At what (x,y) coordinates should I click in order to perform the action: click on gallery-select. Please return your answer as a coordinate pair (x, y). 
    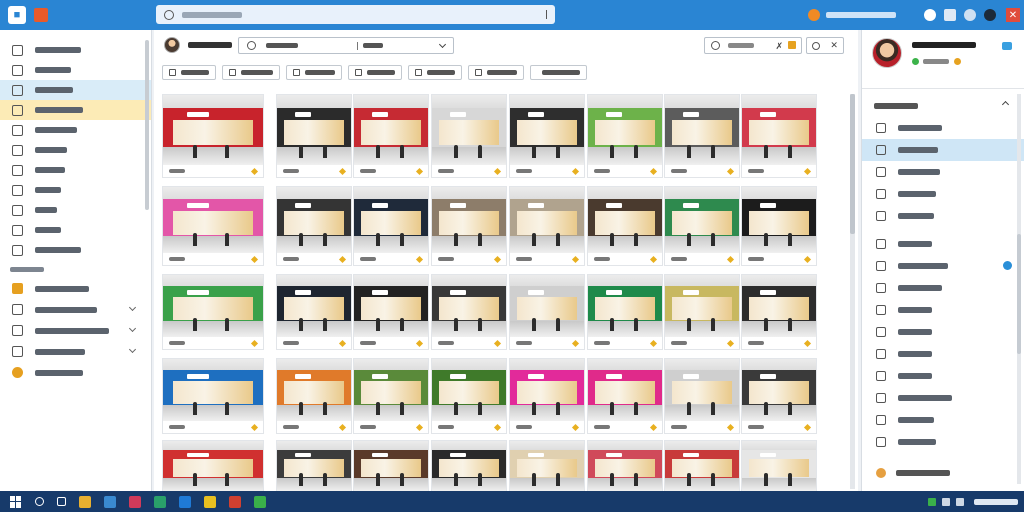
    Looking at the image, I should click on (346, 45).